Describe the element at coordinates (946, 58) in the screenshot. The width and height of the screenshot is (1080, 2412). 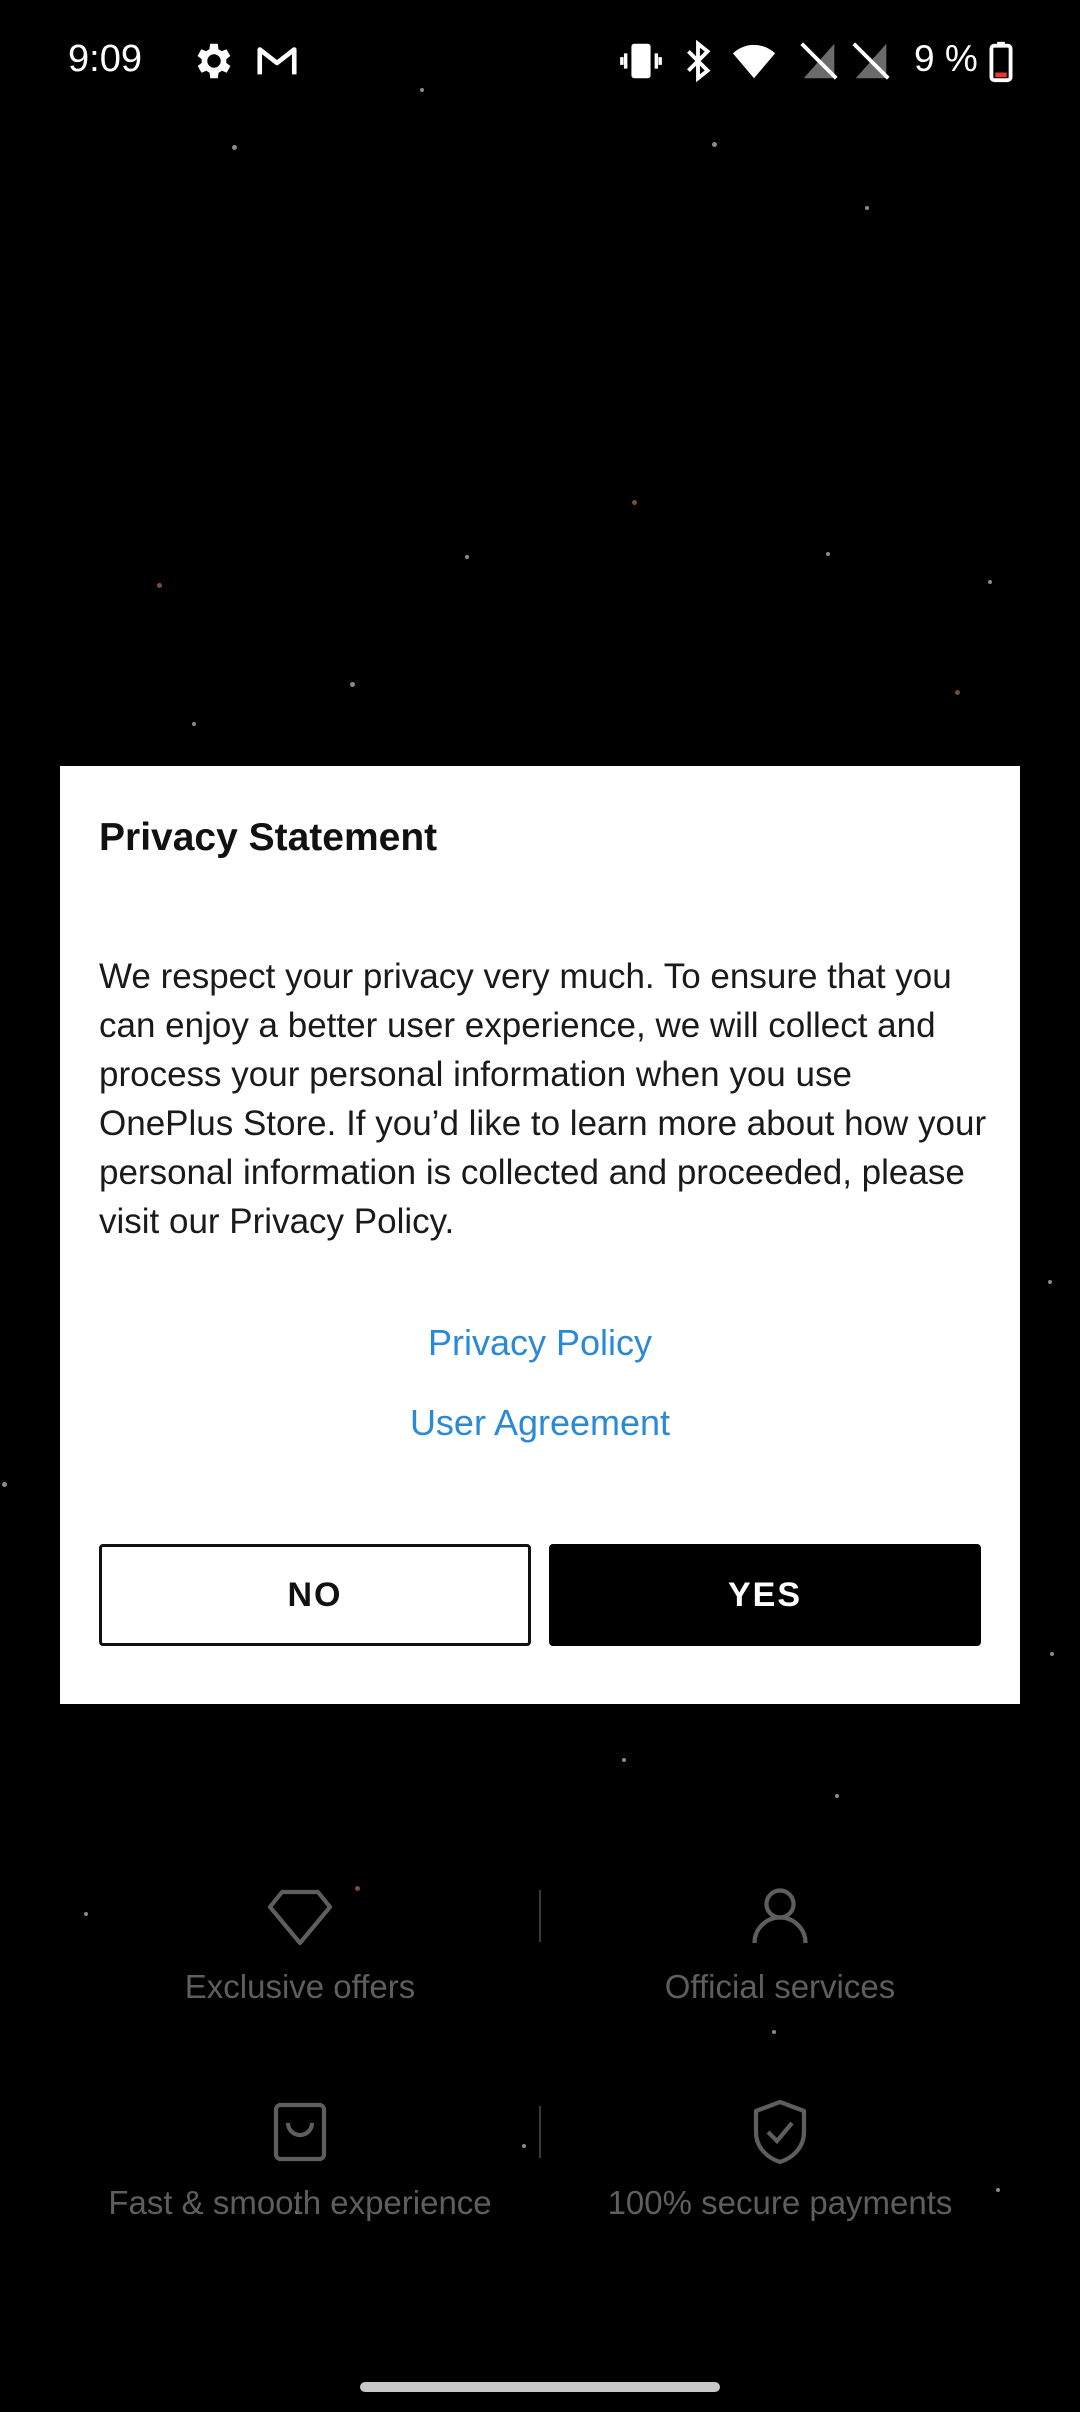
I see `battery-percentage: 9 %` at that location.